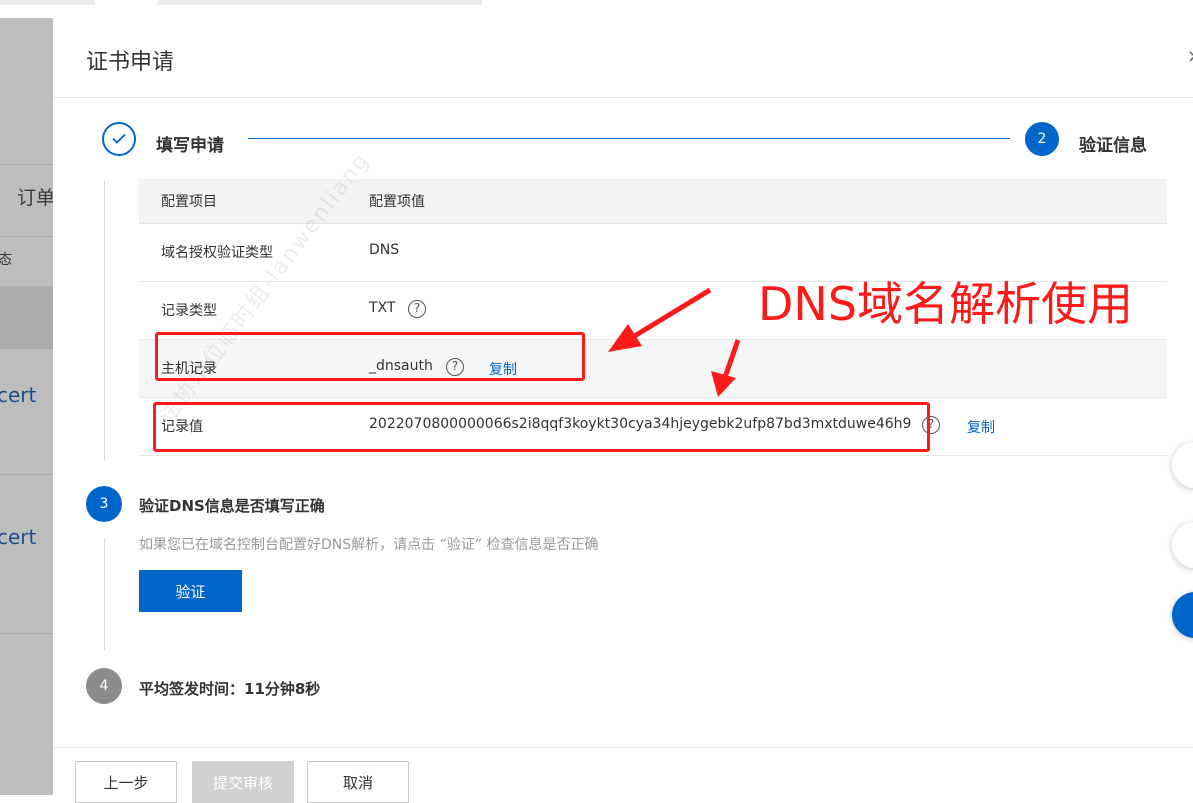 The image size is (1193, 803). I want to click on drawer-header: 证书申请 ×, so click(623, 58).